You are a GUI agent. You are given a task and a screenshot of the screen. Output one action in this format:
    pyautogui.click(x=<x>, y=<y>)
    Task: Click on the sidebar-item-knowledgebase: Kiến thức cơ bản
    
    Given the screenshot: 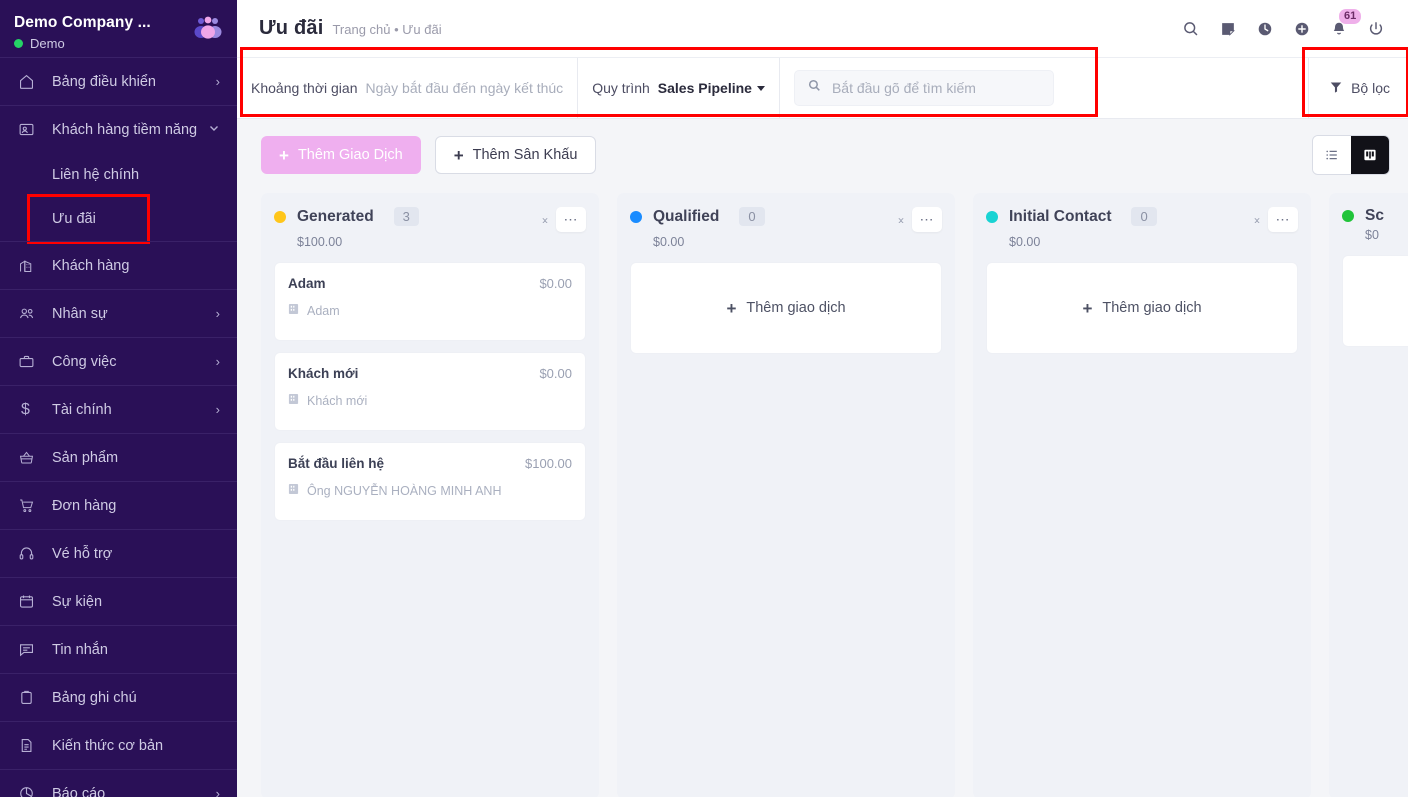 What is the action you would take?
    pyautogui.click(x=118, y=745)
    